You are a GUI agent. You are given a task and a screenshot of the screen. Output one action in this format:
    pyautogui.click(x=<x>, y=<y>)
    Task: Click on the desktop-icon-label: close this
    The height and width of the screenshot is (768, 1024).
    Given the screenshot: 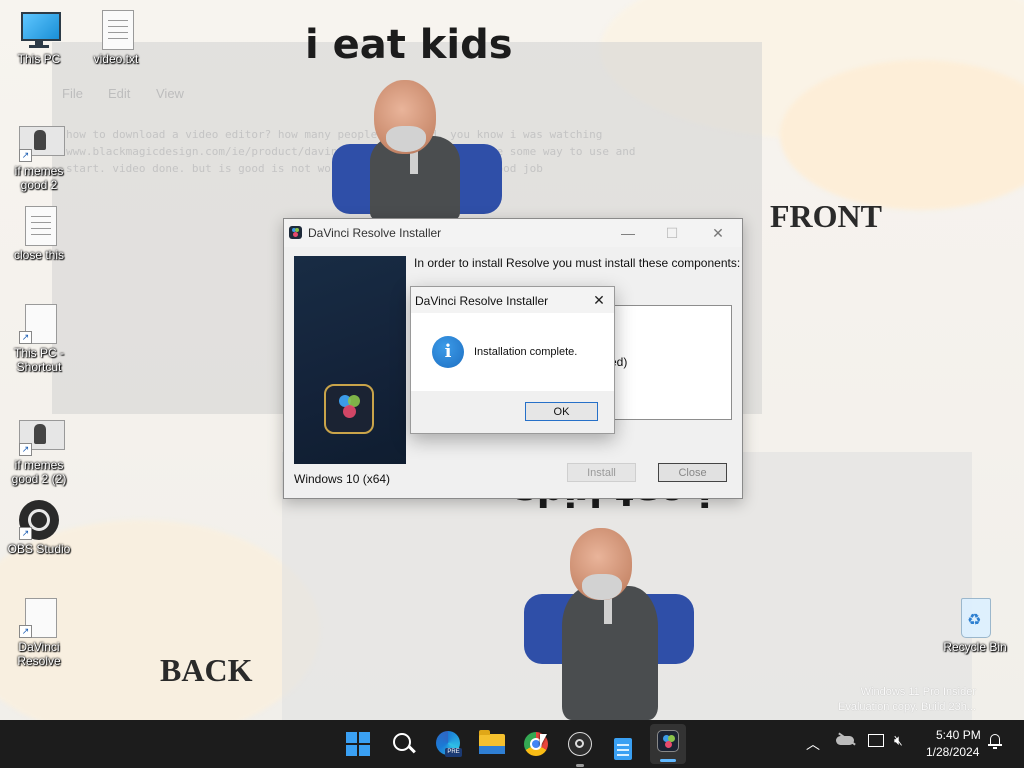 What is the action you would take?
    pyautogui.click(x=39, y=255)
    